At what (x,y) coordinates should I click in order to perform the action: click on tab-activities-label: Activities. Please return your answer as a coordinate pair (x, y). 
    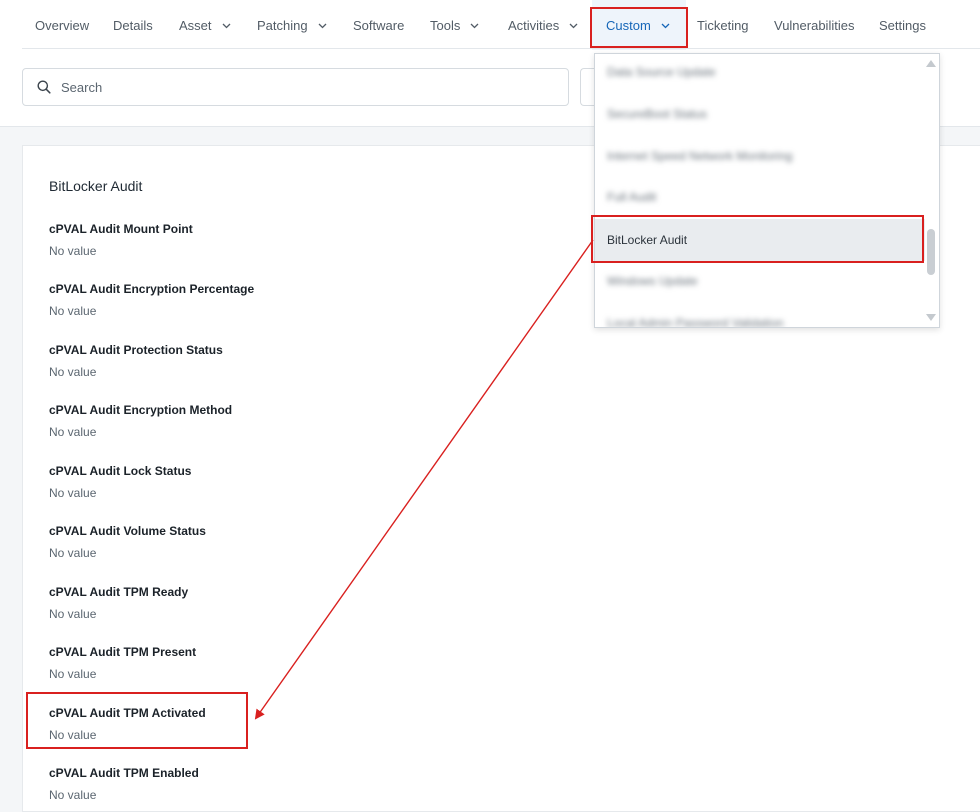
    Looking at the image, I should click on (534, 25).